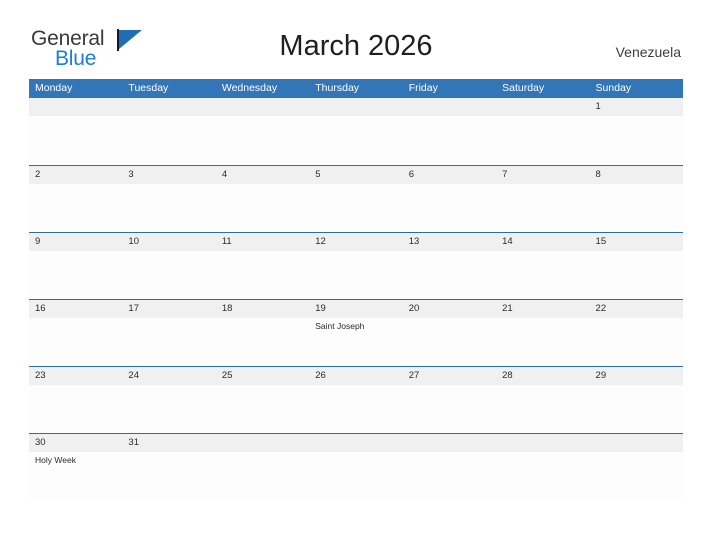 The width and height of the screenshot is (712, 550). What do you see at coordinates (54, 88) in the screenshot?
I see `weekday-header-monday: Monday` at bounding box center [54, 88].